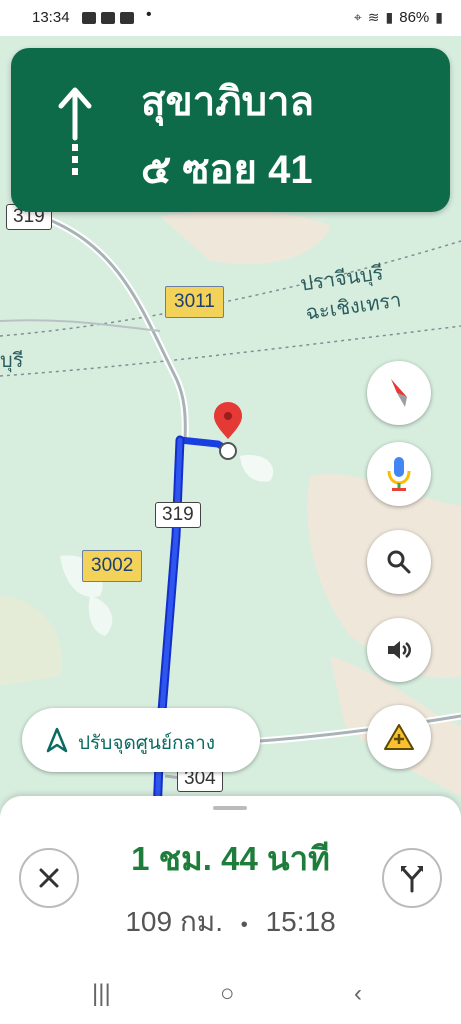 This screenshot has width=461, height=1024. Describe the element at coordinates (178, 515) in the screenshot. I see `road-label-319: 319` at that location.